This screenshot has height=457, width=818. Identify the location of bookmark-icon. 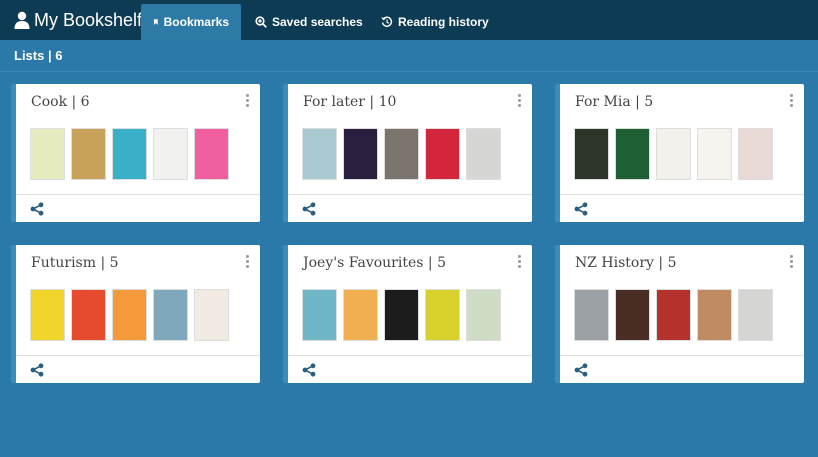
(155, 22).